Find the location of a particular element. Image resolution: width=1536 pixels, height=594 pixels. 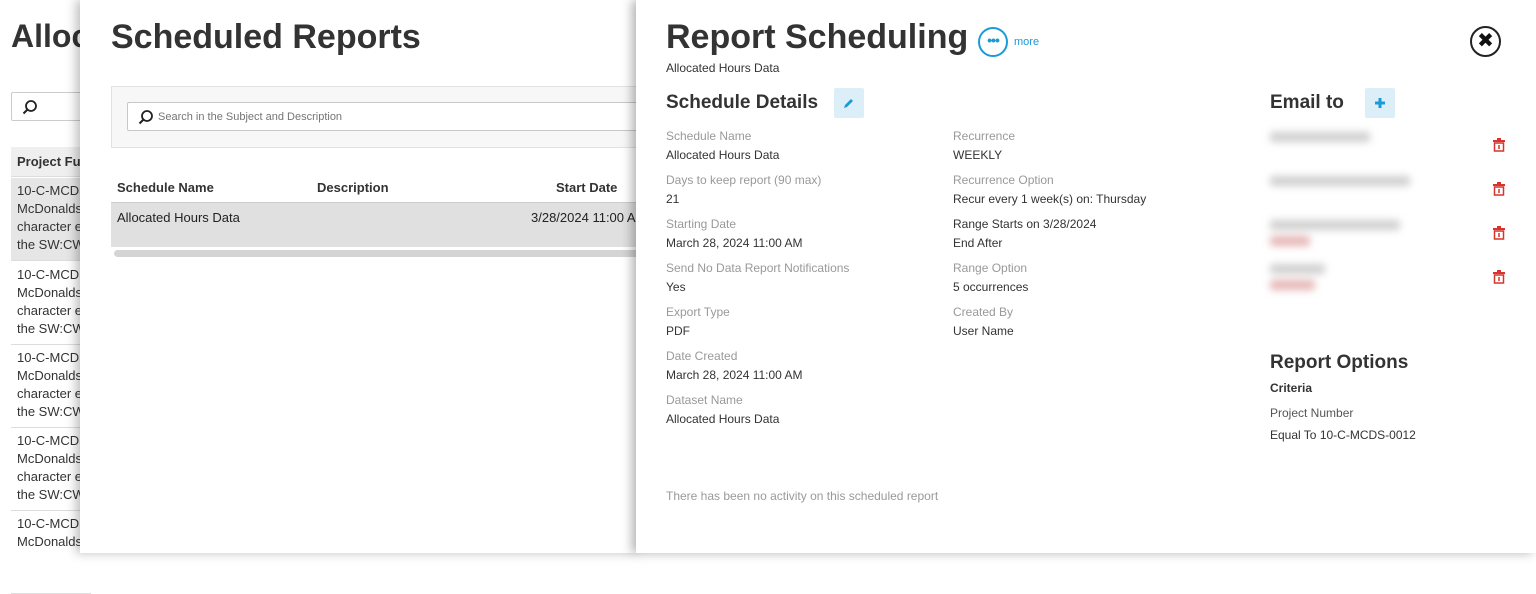

schedule-name-label: Schedule Name is located at coordinates (709, 136).